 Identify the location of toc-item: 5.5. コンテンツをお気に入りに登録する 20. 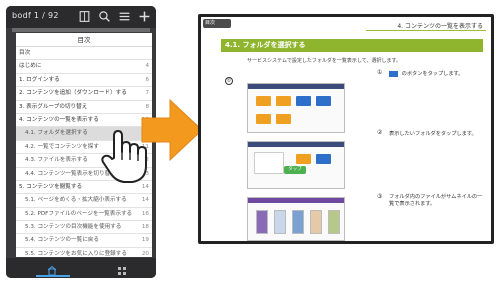
(84, 252).